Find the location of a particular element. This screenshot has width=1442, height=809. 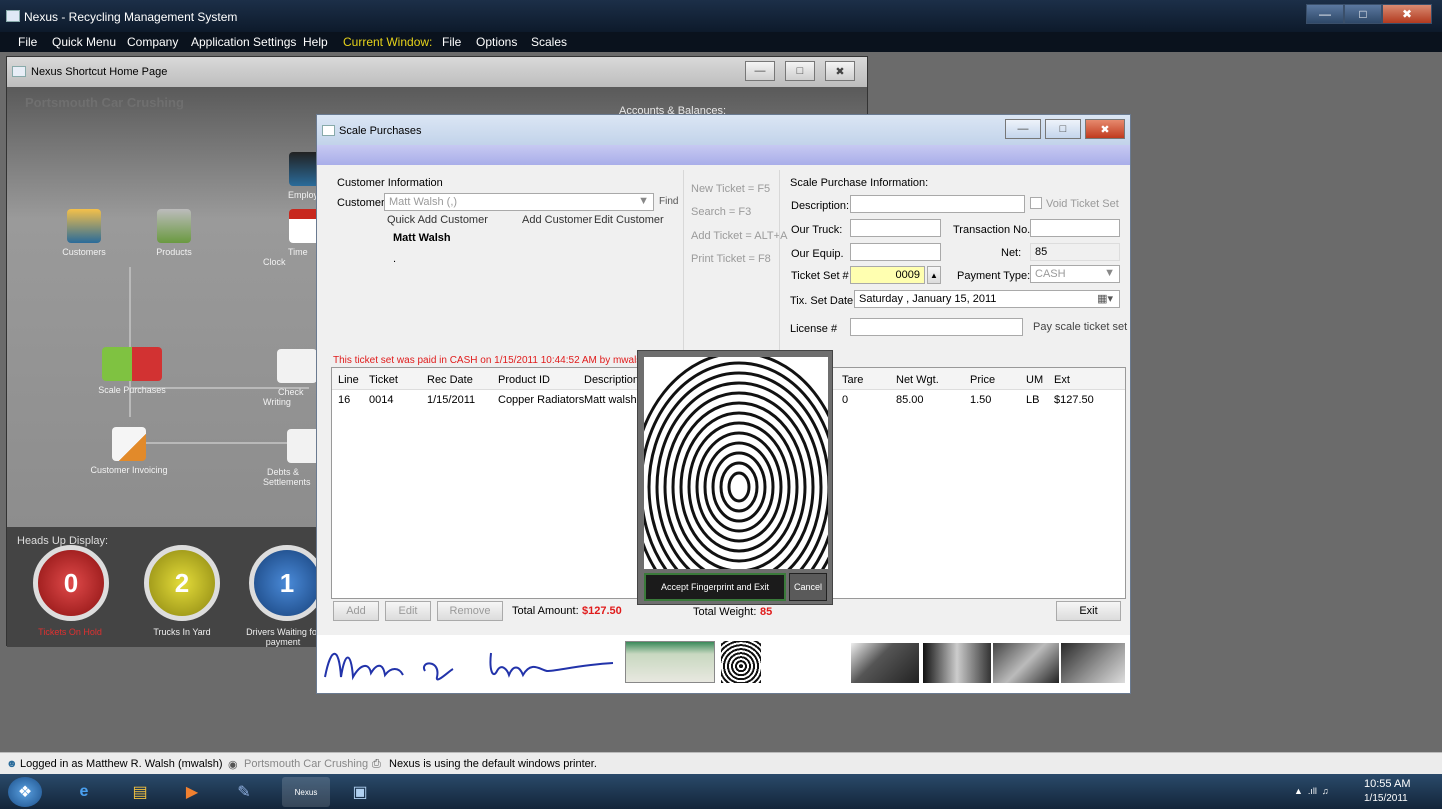

tix-set-date-picker: Saturday , January 15, 2011 ▦▾ is located at coordinates (987, 299).